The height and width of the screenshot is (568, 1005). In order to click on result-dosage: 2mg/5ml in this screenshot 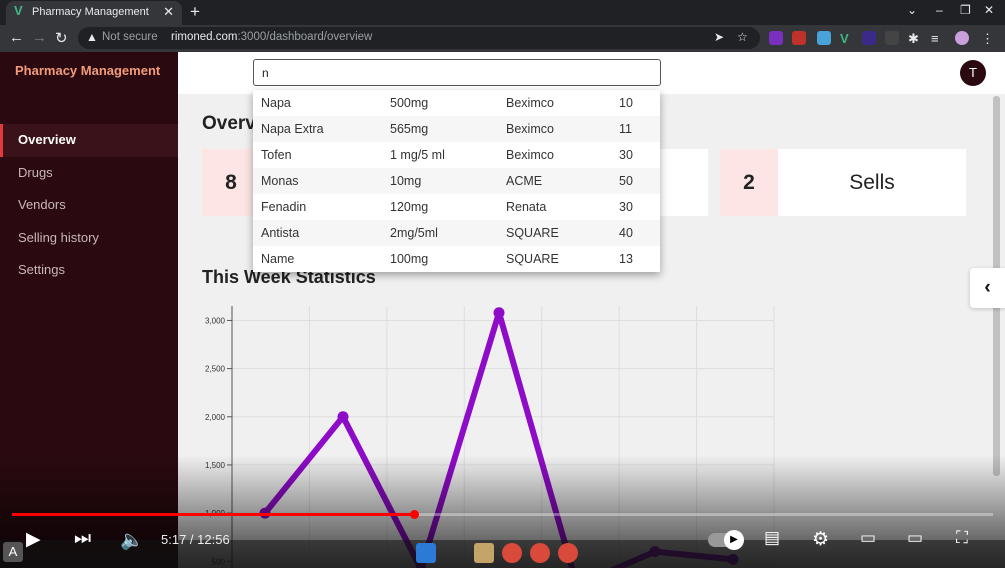, I will do `click(414, 233)`.